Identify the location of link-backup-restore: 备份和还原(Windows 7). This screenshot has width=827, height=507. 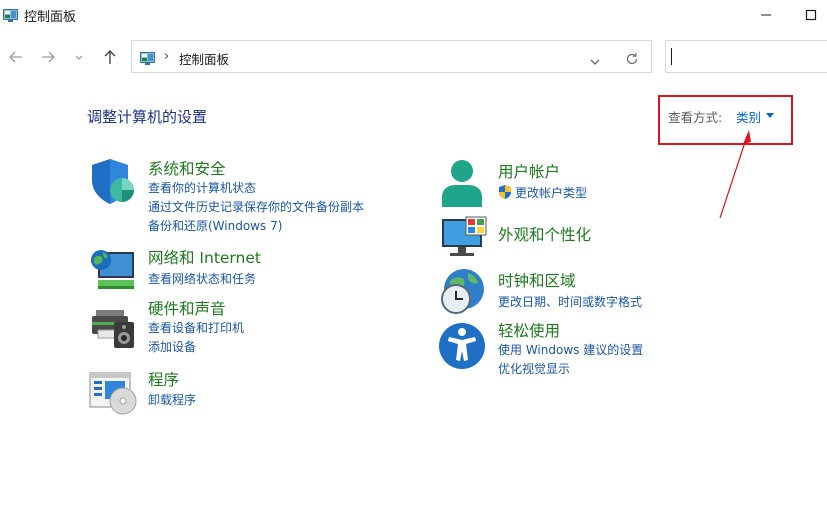
(215, 225).